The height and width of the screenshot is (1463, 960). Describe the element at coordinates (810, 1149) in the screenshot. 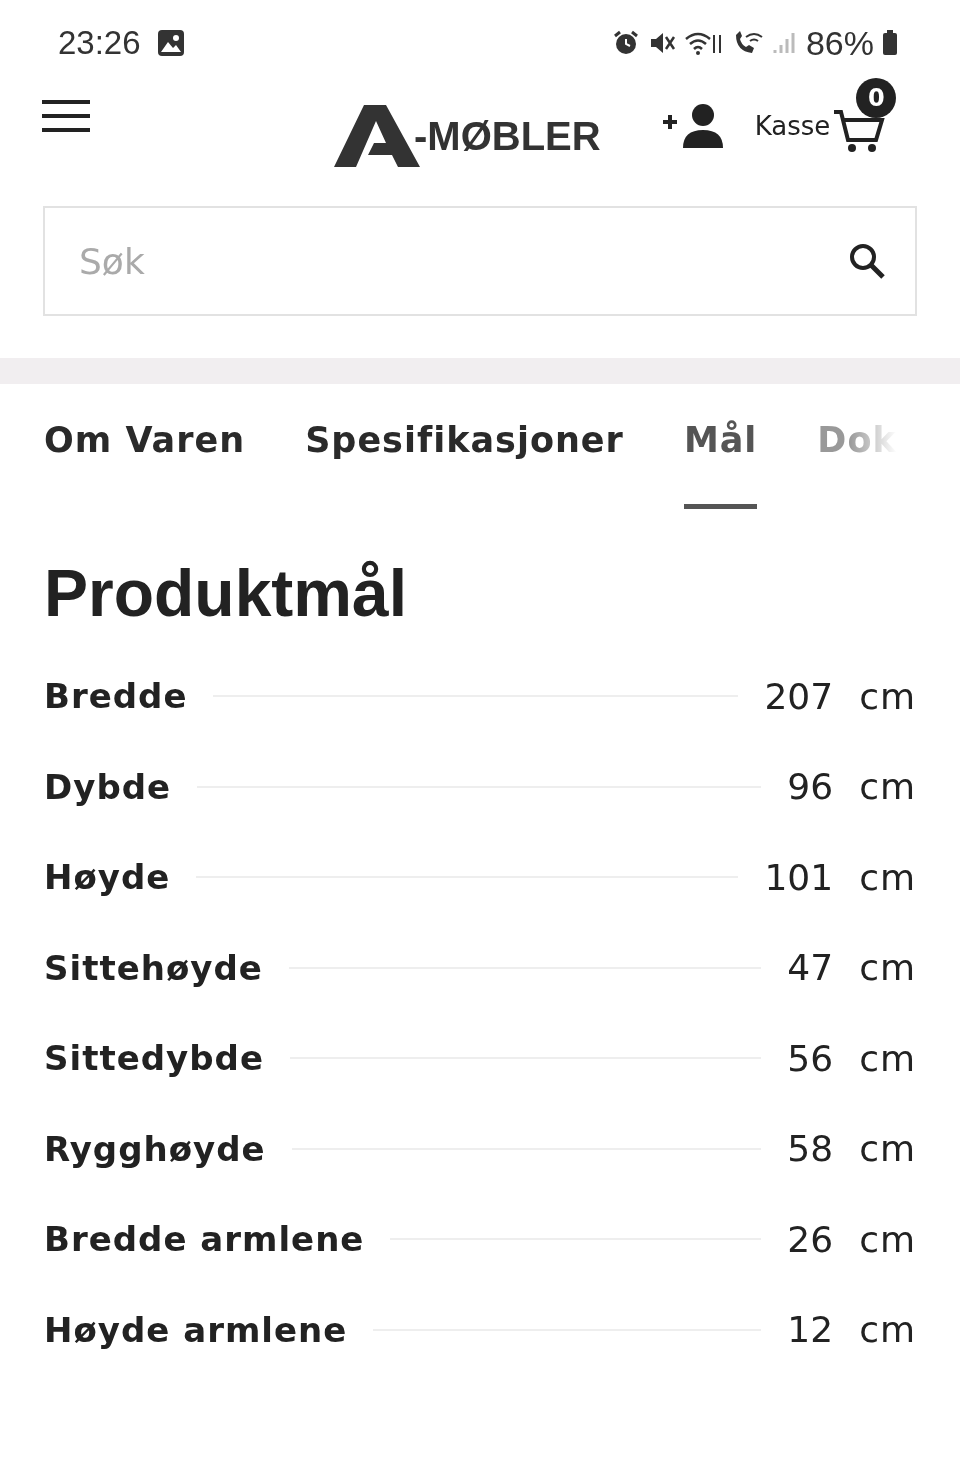

I see `dimension-value: 58` at that location.